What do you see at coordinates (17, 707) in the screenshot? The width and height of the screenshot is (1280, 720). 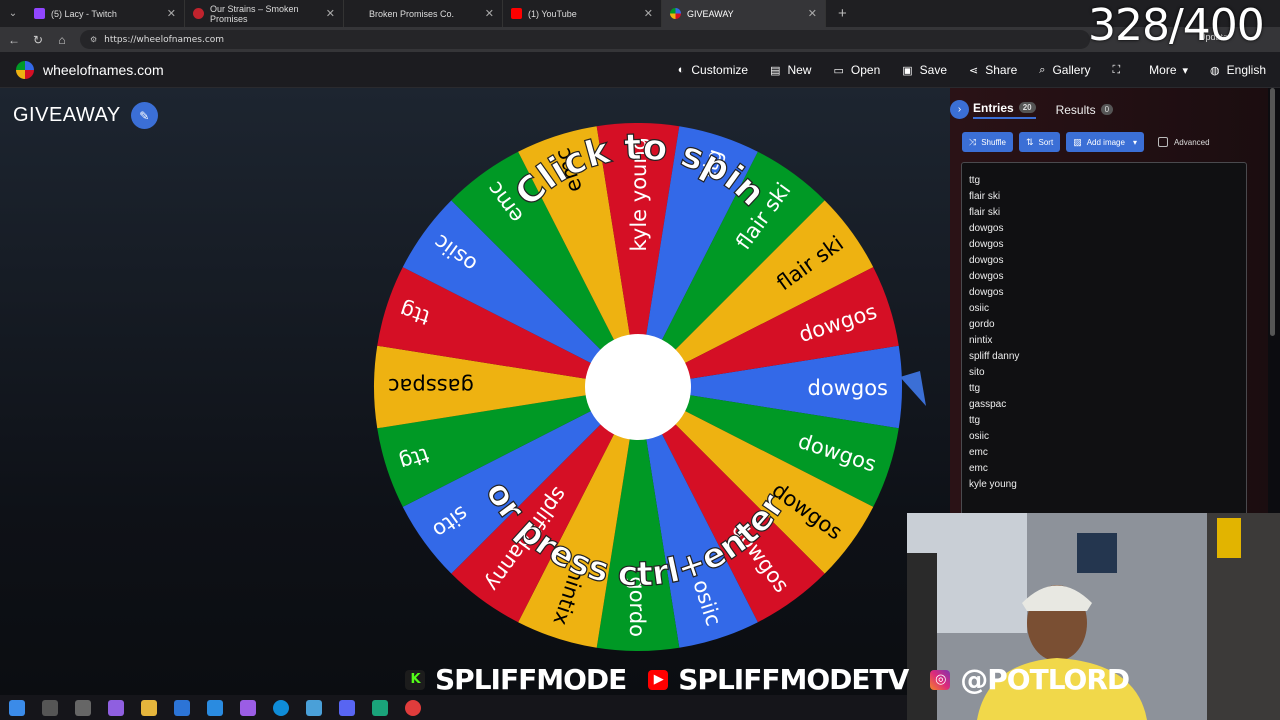 I see `start-icon` at bounding box center [17, 707].